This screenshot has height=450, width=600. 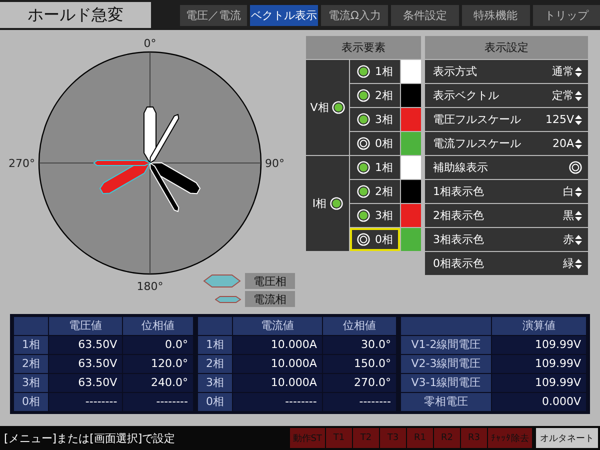 I want to click on tab: 特殊機能, so click(x=496, y=15).